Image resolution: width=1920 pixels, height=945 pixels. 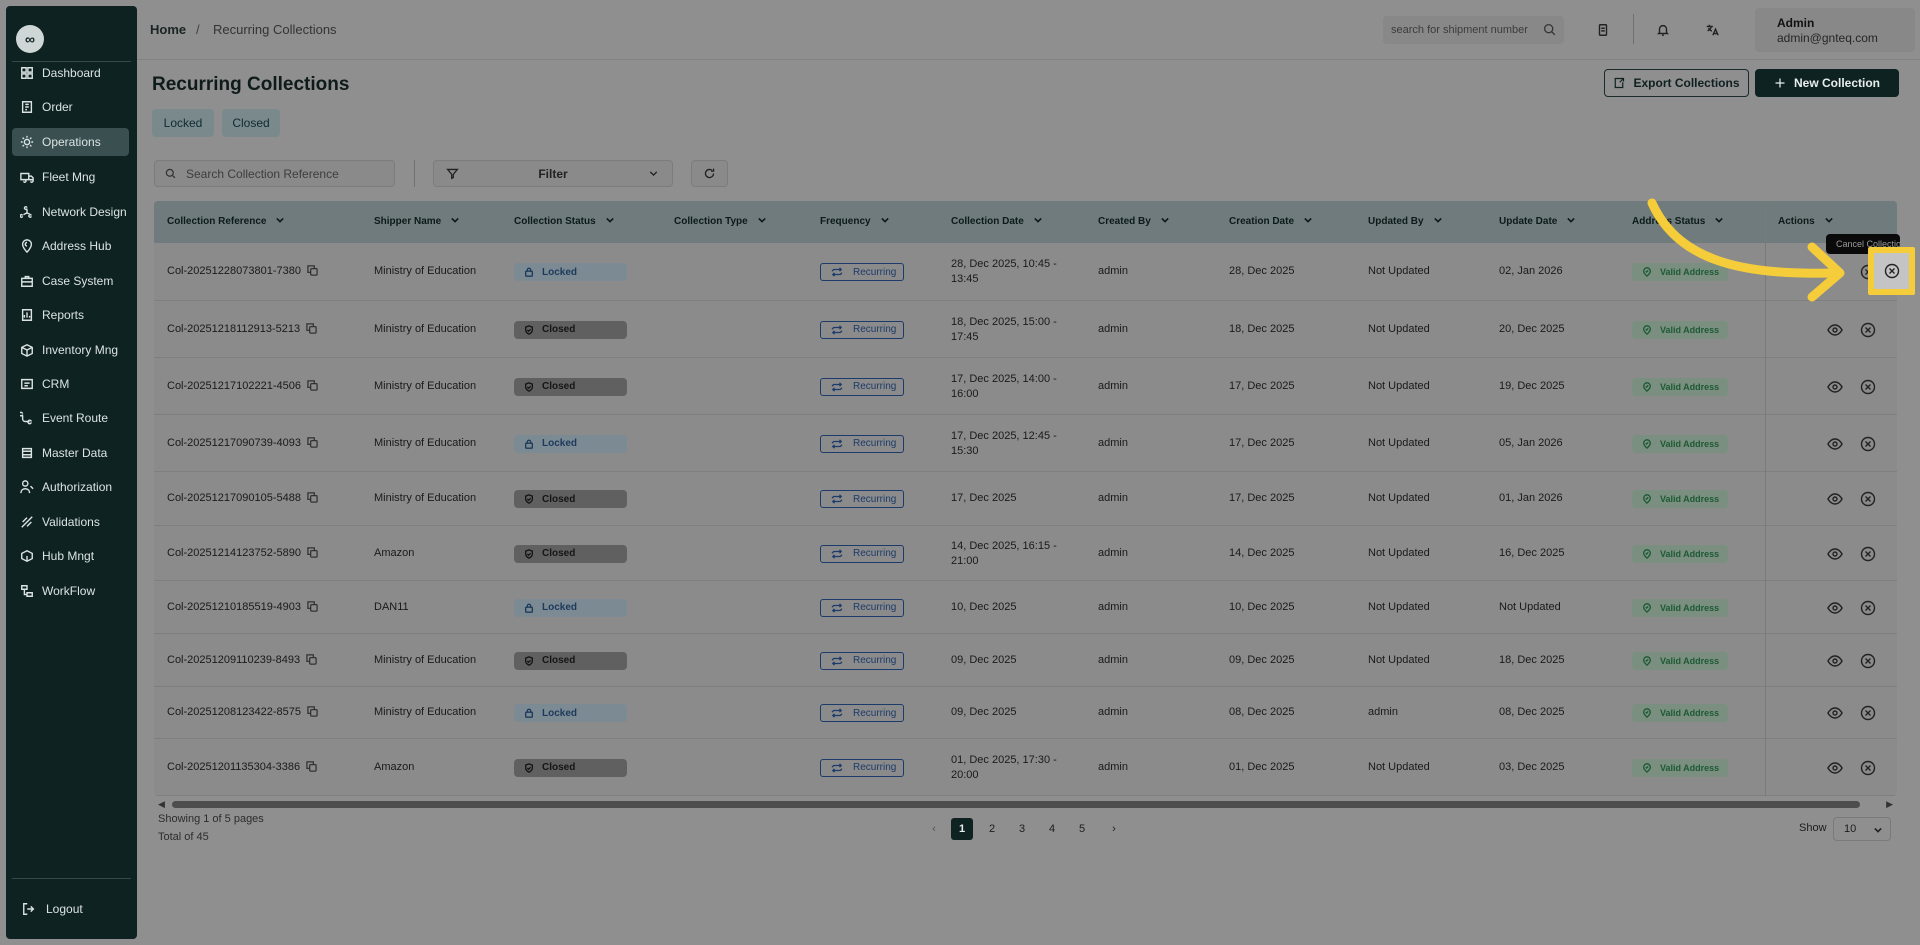 I want to click on new-collection-button: New Collection, so click(x=1827, y=83).